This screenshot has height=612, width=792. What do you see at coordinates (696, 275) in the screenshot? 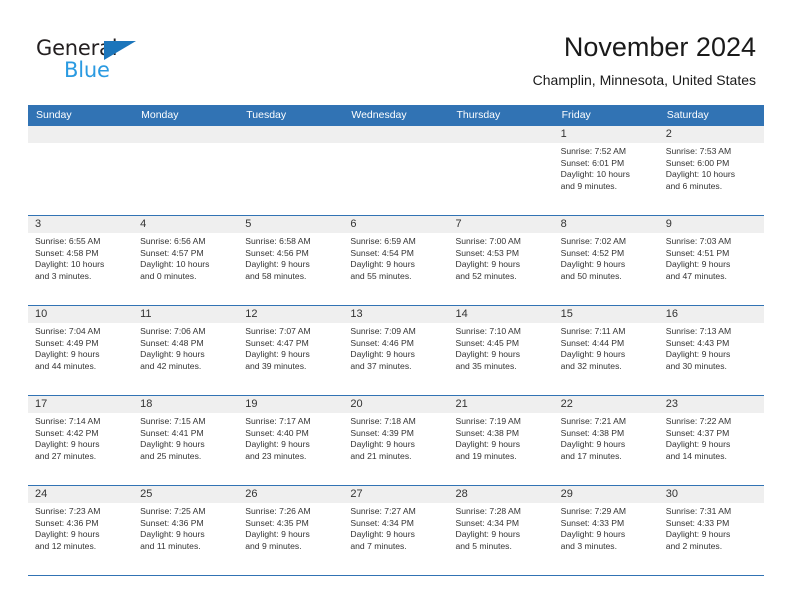
I see `daylight-text-line2: and 47 minutes.` at bounding box center [696, 275].